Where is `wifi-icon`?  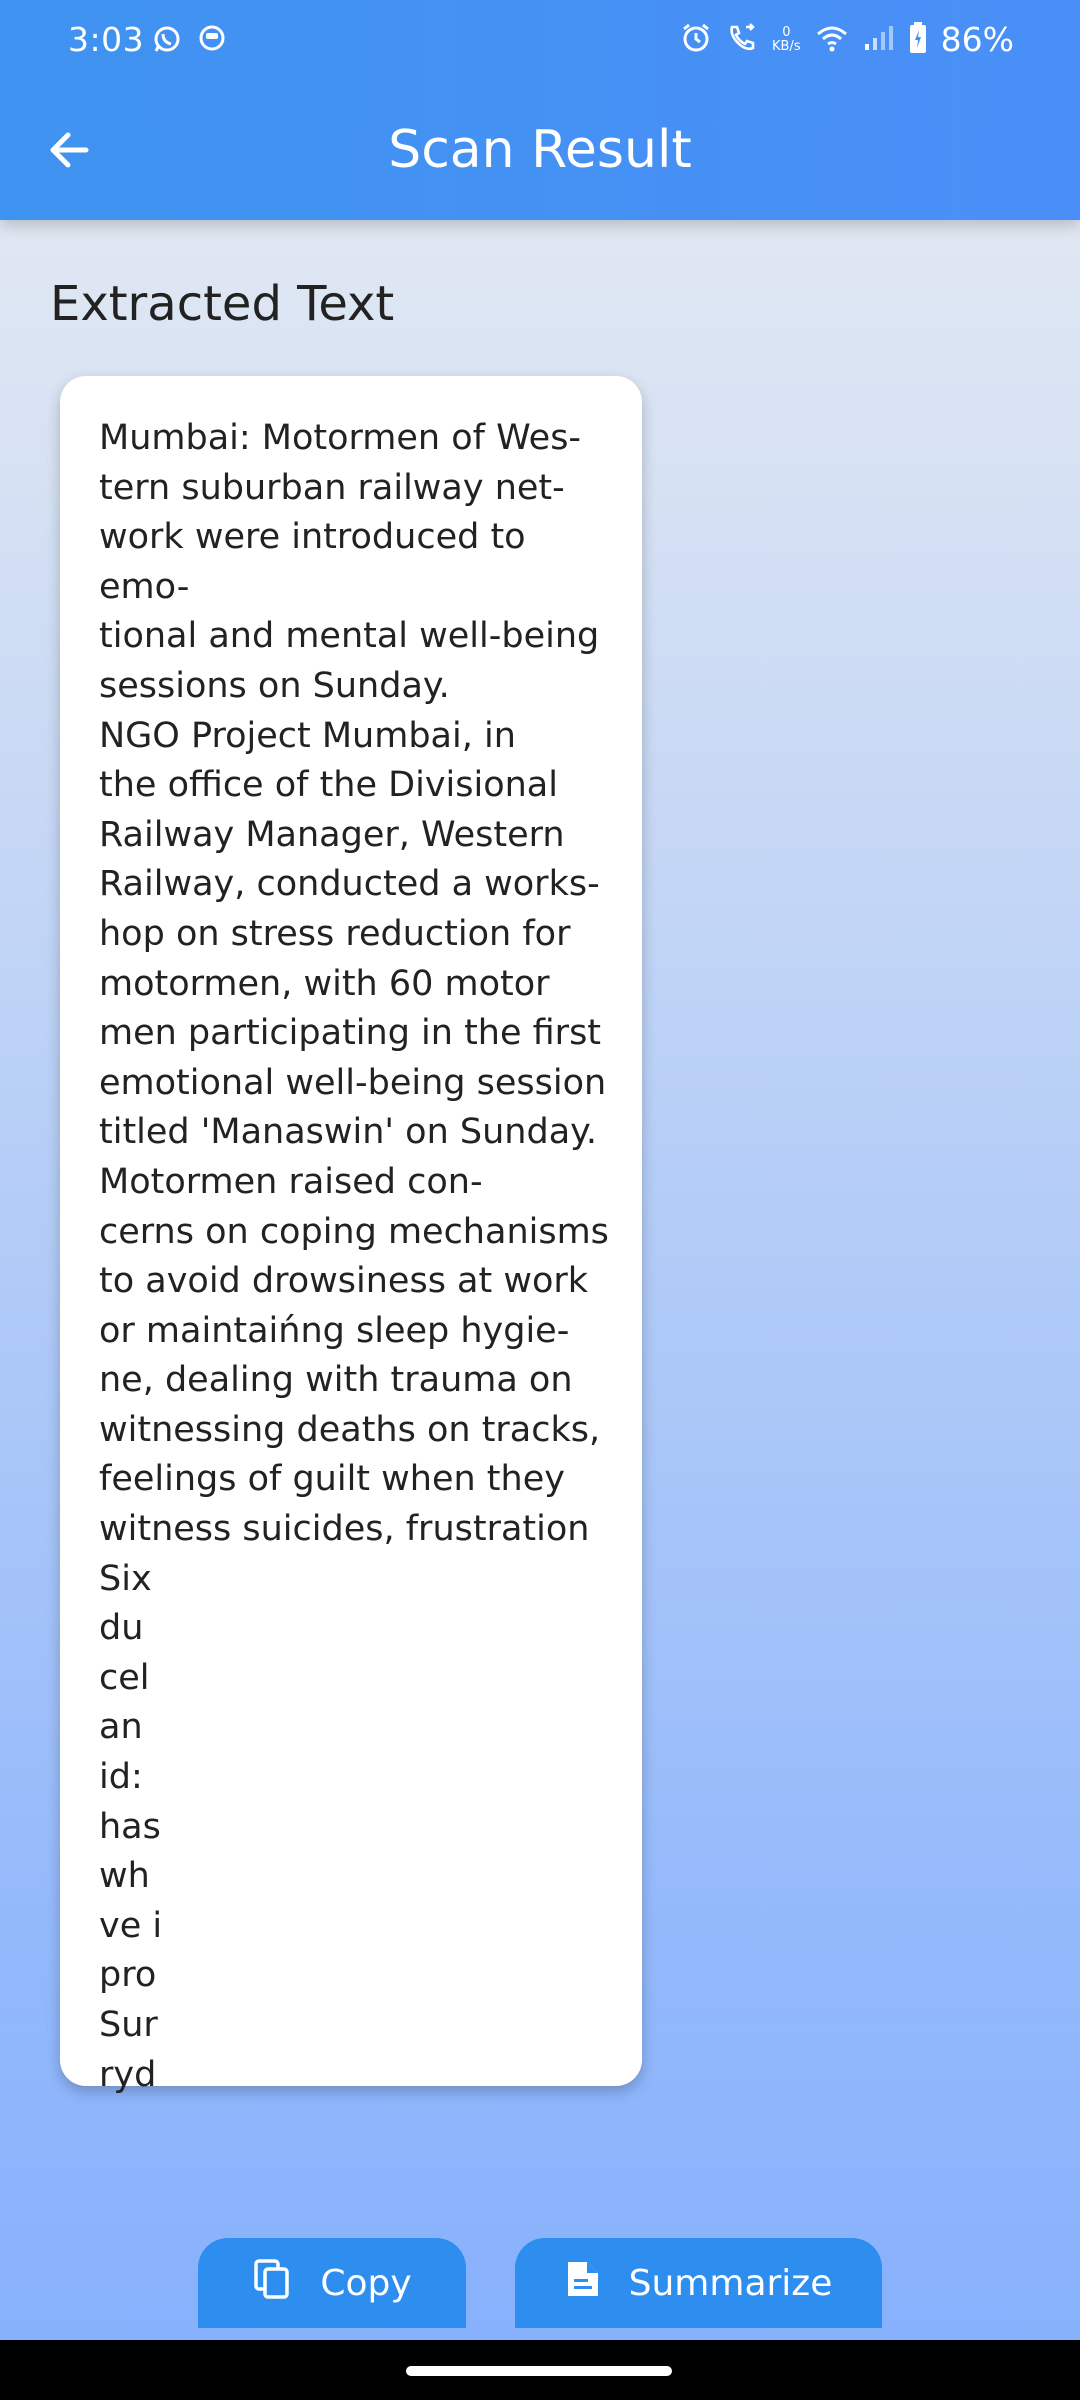 wifi-icon is located at coordinates (832, 40).